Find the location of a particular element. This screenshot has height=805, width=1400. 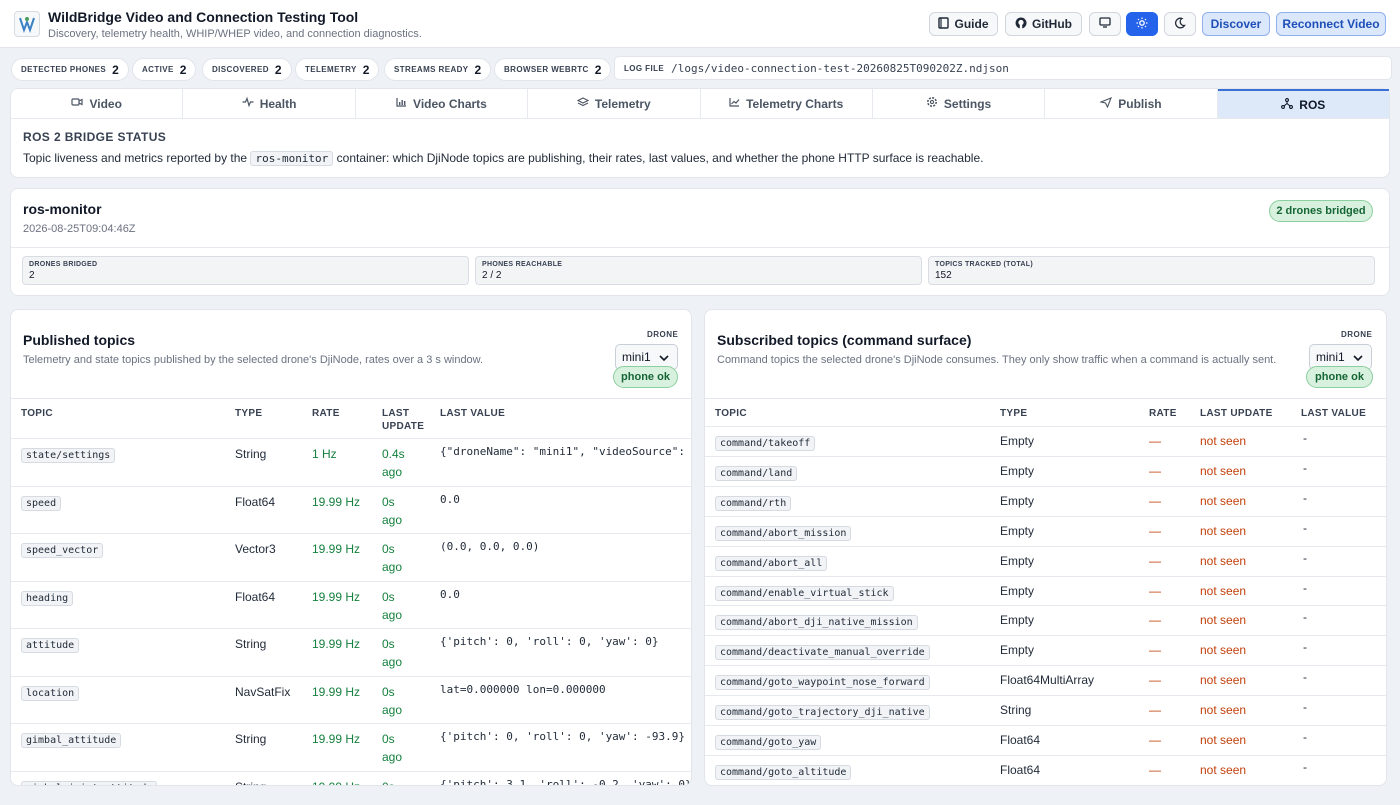

table-row: speed Float64 19.99 Hz 0s ago 0.0 is located at coordinates (351, 509).